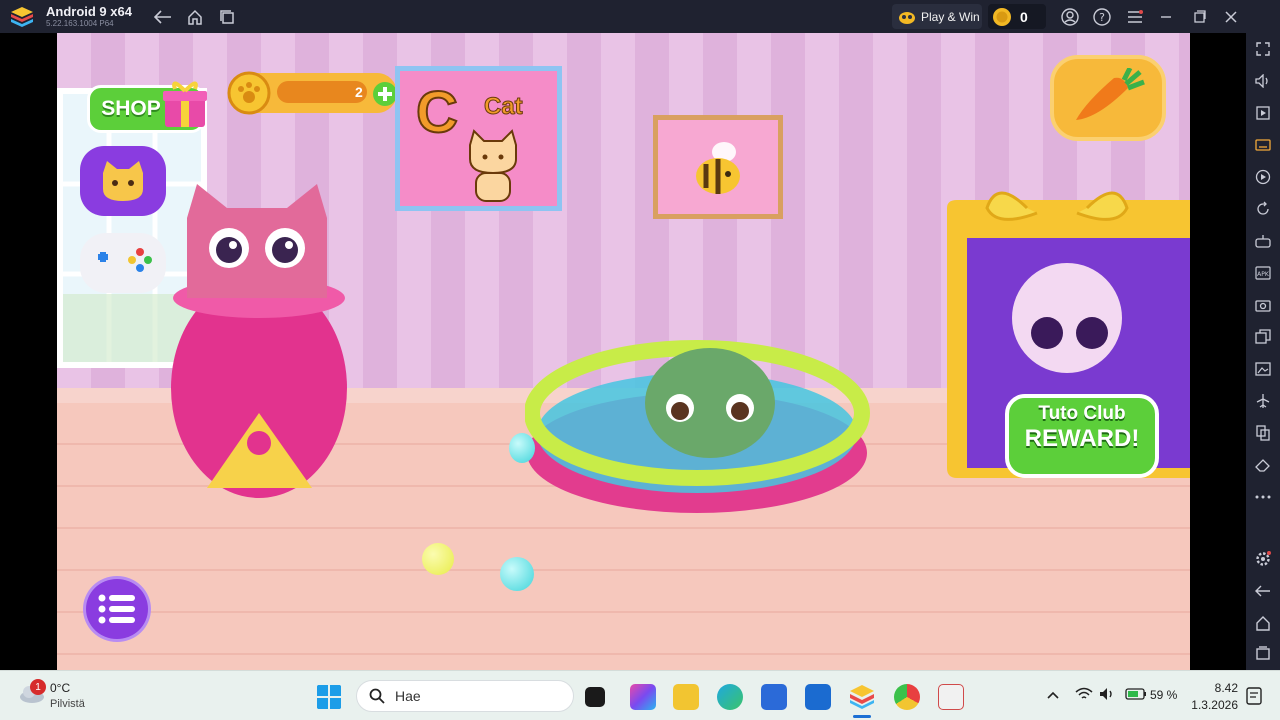  I want to click on pet-select-button, so click(123, 181).